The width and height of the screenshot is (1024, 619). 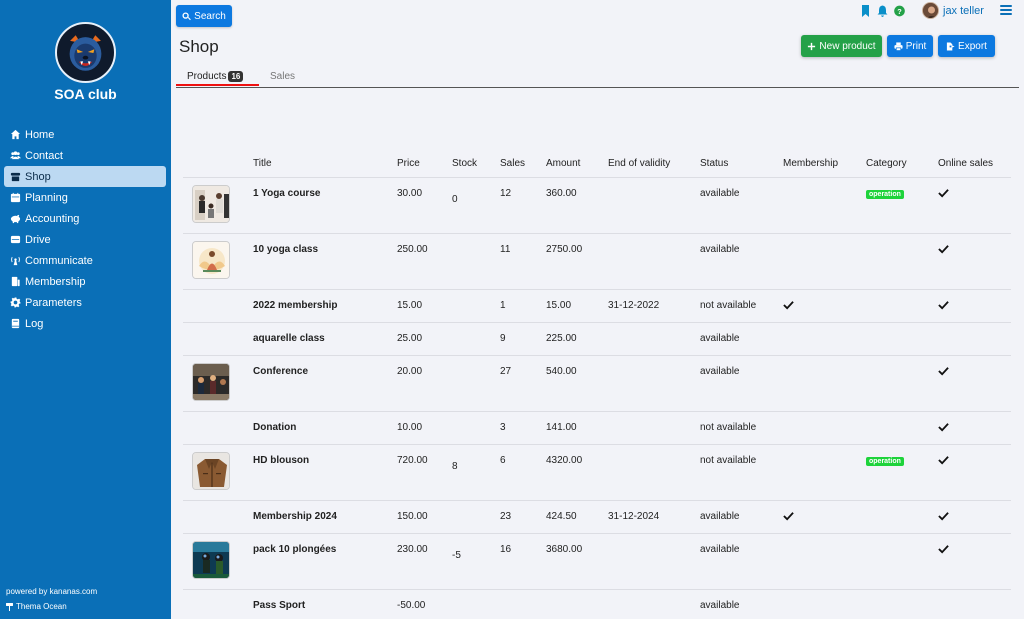 I want to click on product-title: Membership 2024, so click(x=325, y=516).